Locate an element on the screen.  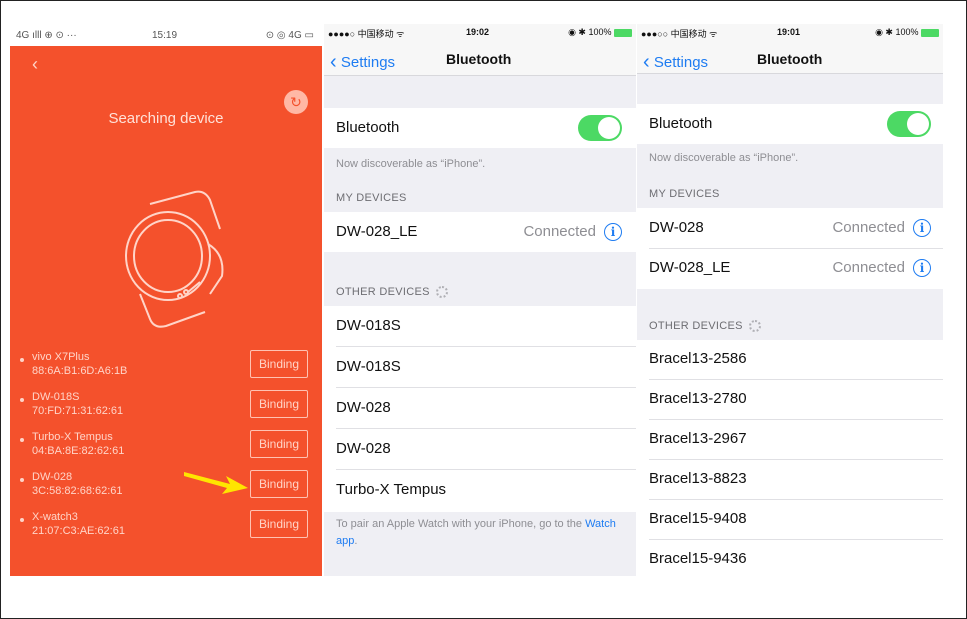
device-mac: 70:FD:71:31:62:61 is located at coordinates (78, 411).